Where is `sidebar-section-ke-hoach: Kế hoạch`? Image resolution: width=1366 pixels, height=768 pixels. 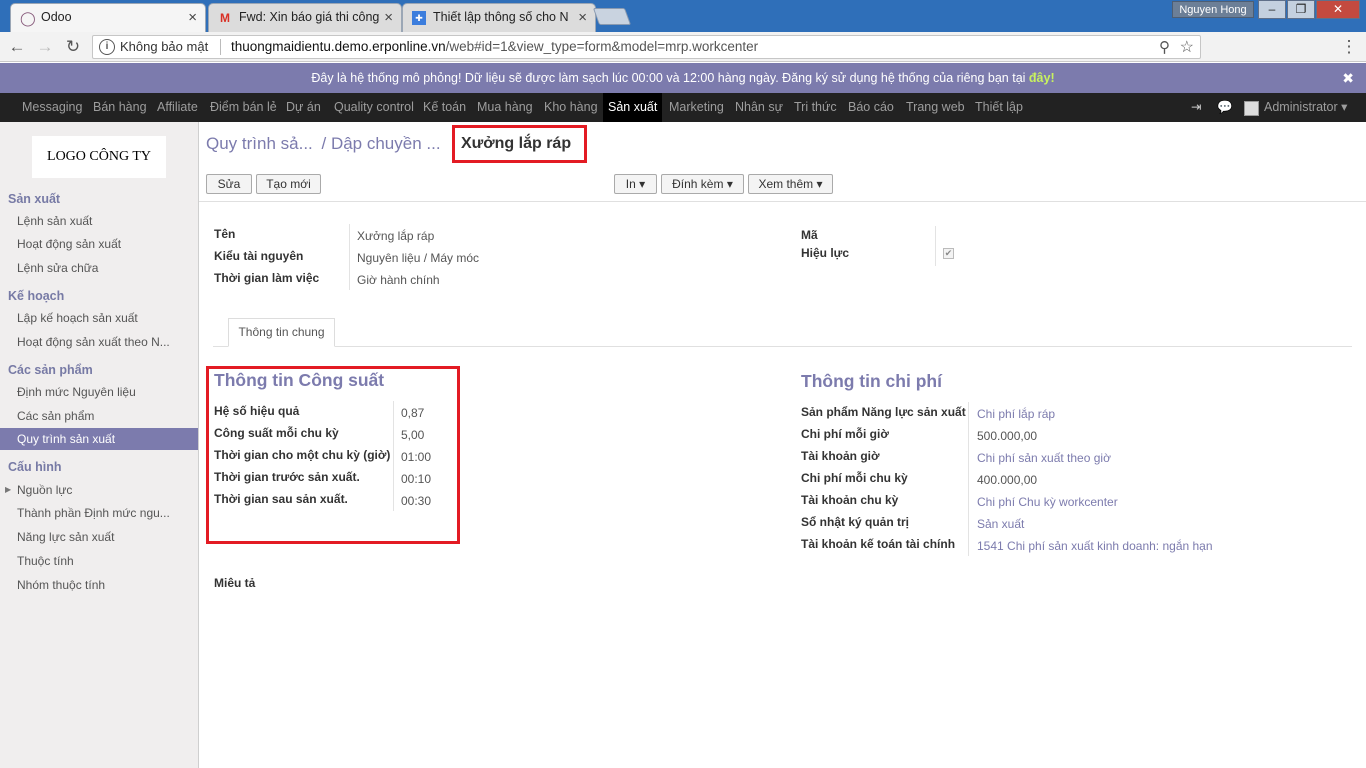 sidebar-section-ke-hoach: Kế hoạch is located at coordinates (36, 296).